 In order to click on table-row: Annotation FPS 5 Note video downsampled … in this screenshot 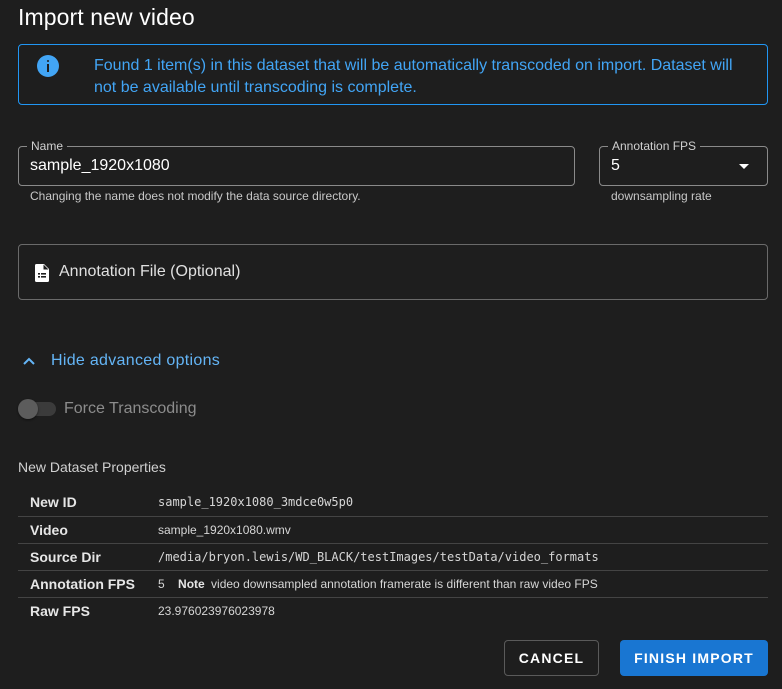, I will do `click(393, 584)`.